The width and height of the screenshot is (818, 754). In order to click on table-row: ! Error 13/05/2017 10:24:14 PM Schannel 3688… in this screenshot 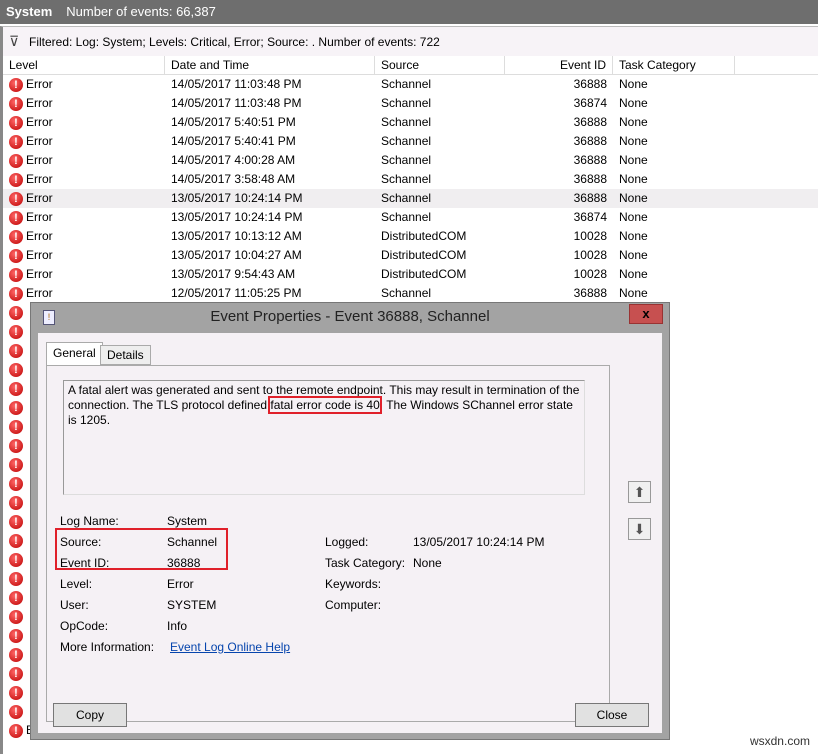, I will do `click(410, 198)`.